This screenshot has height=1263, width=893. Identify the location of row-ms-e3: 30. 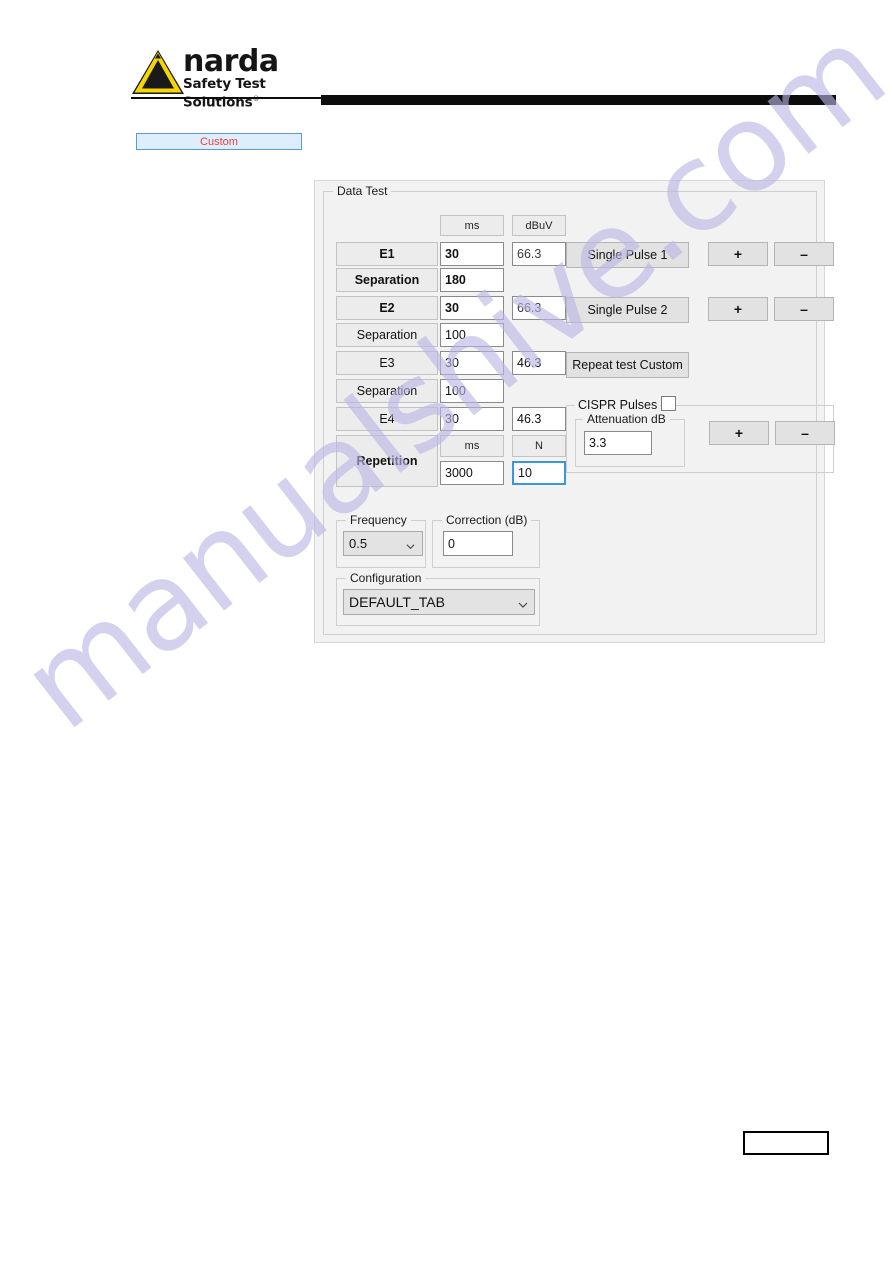
(472, 363).